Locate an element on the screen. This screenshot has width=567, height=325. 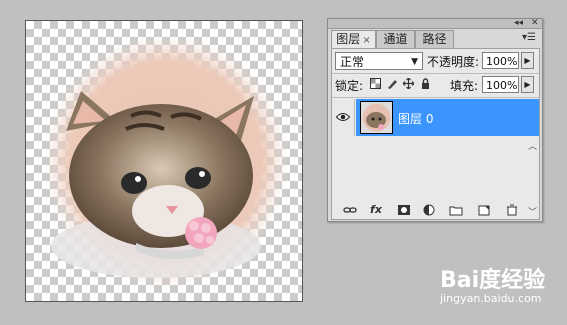
visibility-toggle is located at coordinates (343, 117).